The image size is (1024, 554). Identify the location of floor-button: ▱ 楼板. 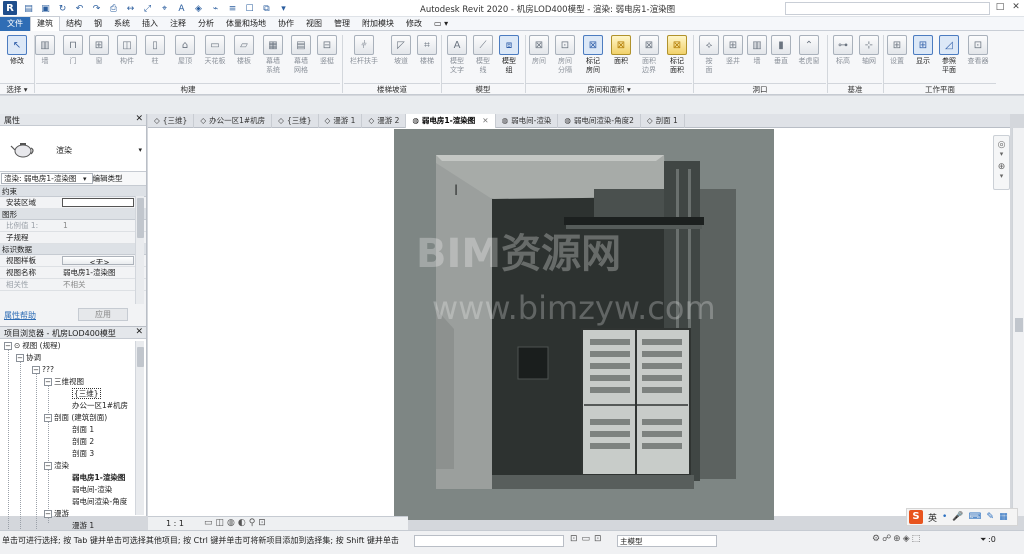
(244, 56).